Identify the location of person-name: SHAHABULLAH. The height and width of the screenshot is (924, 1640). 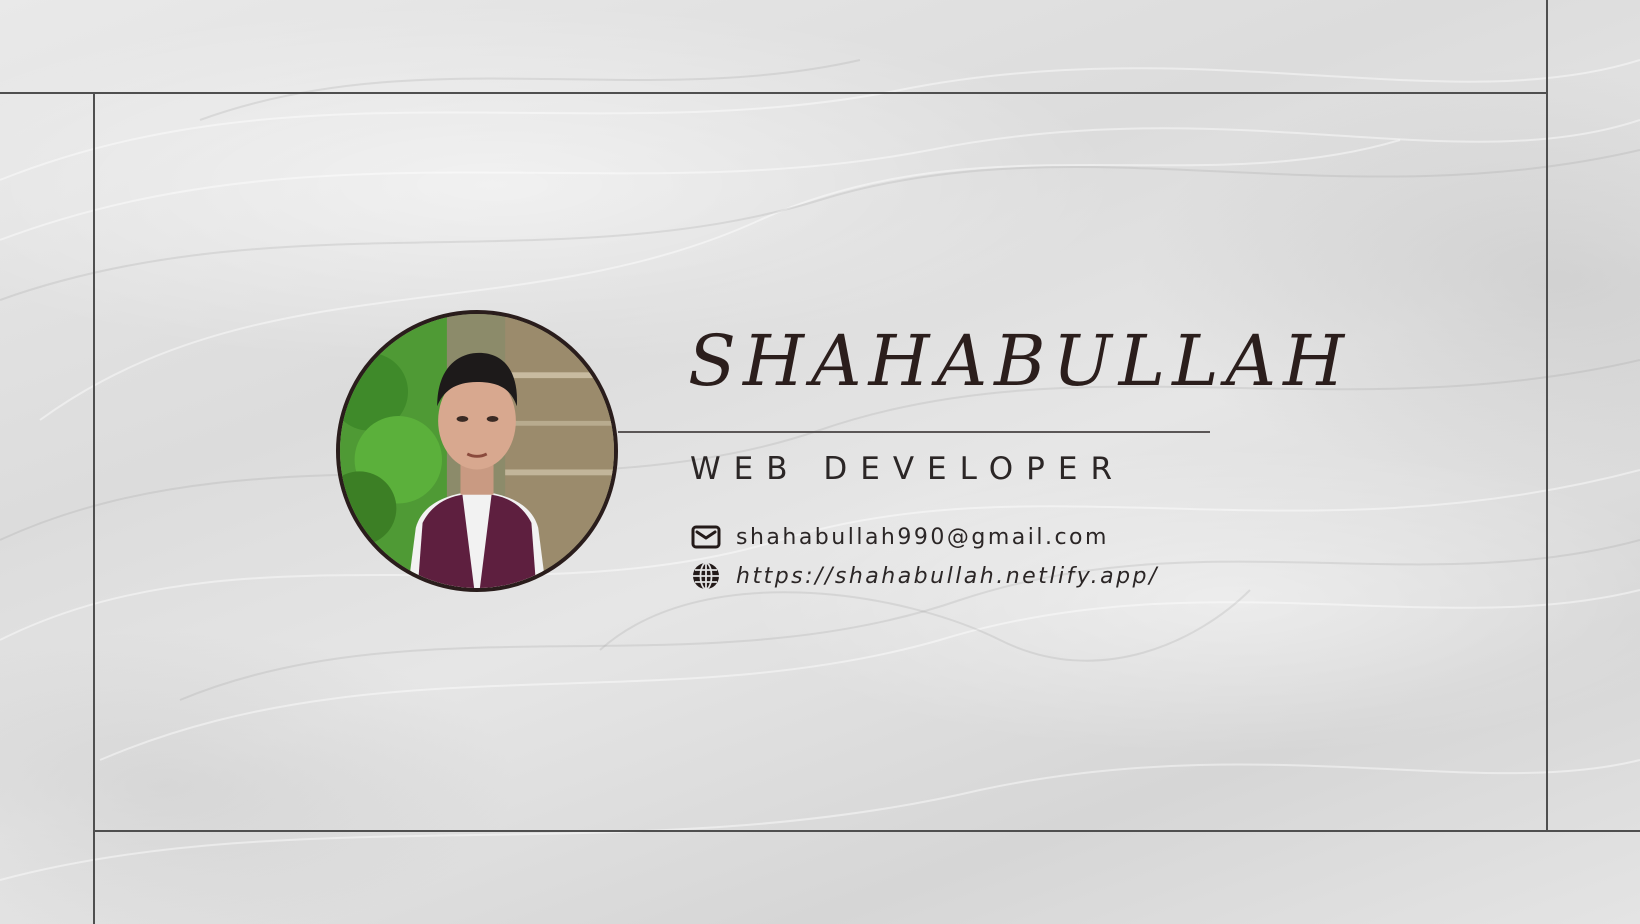
(1020, 361).